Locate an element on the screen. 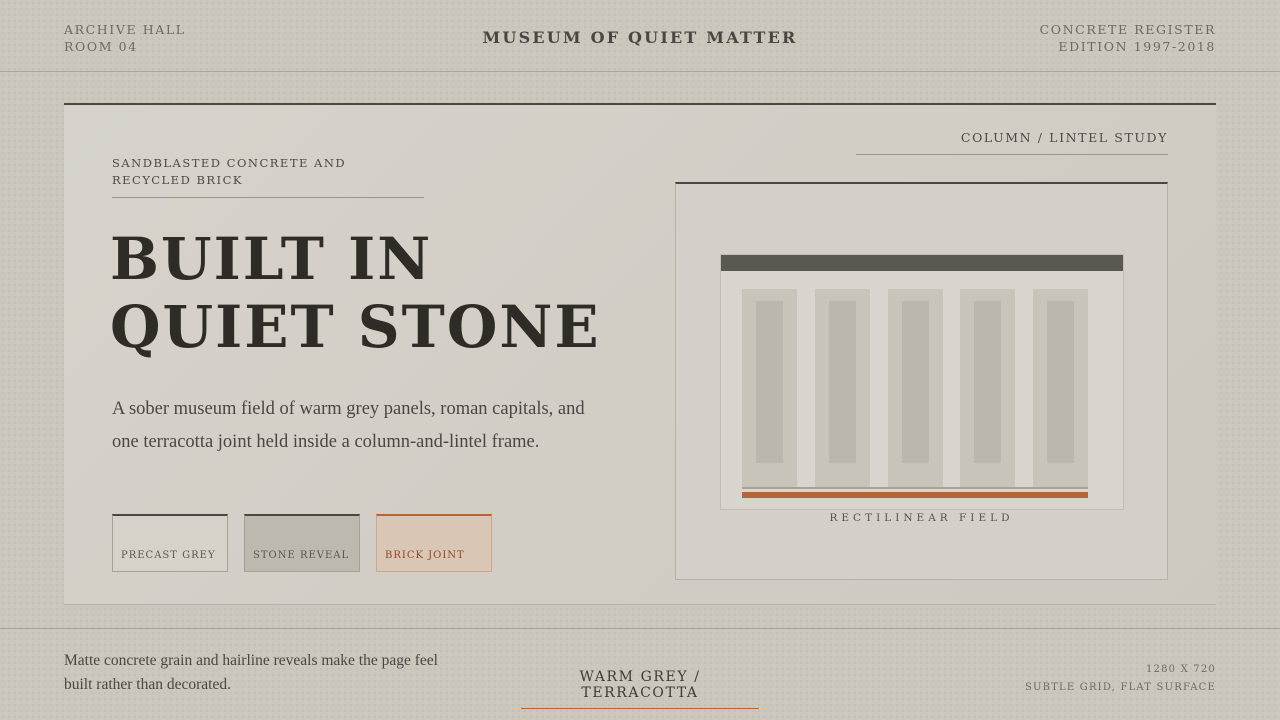 The width and height of the screenshot is (1280, 720). palette-label: WARM GREY / TERRACOTTA is located at coordinates (640, 689).